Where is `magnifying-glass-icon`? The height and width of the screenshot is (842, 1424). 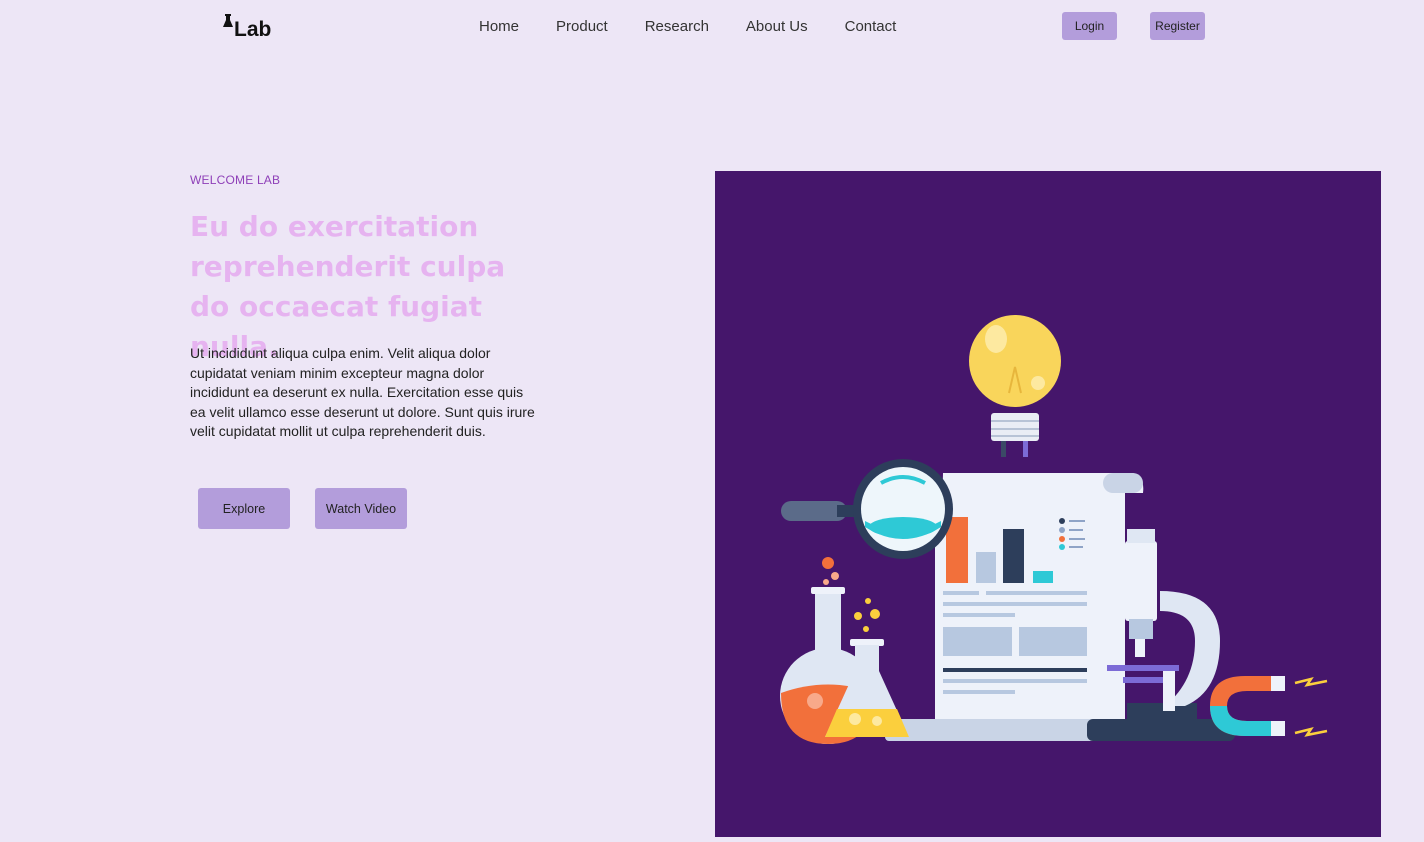
magnifying-glass-icon is located at coordinates (867, 509).